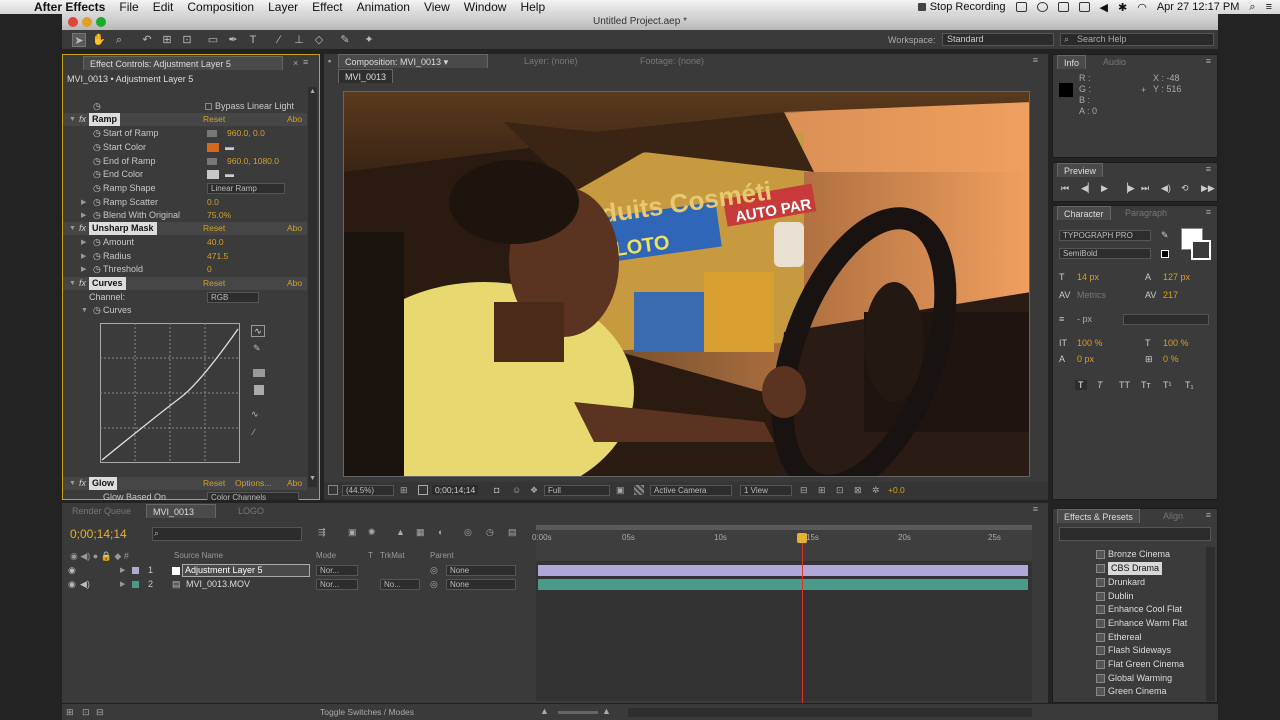  Describe the element at coordinates (1135, 568) in the screenshot. I see `preset-item-selected: CBS Drama` at that location.